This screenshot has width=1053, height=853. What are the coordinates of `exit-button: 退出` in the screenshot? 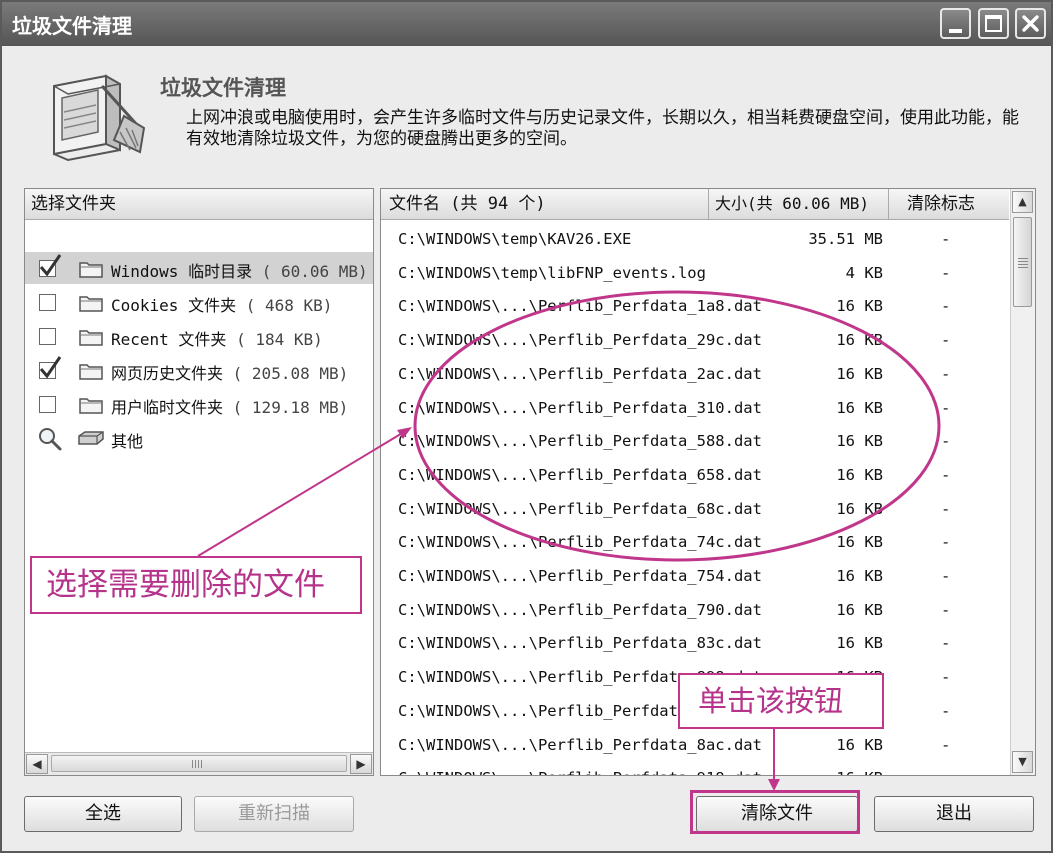 It's located at (954, 814).